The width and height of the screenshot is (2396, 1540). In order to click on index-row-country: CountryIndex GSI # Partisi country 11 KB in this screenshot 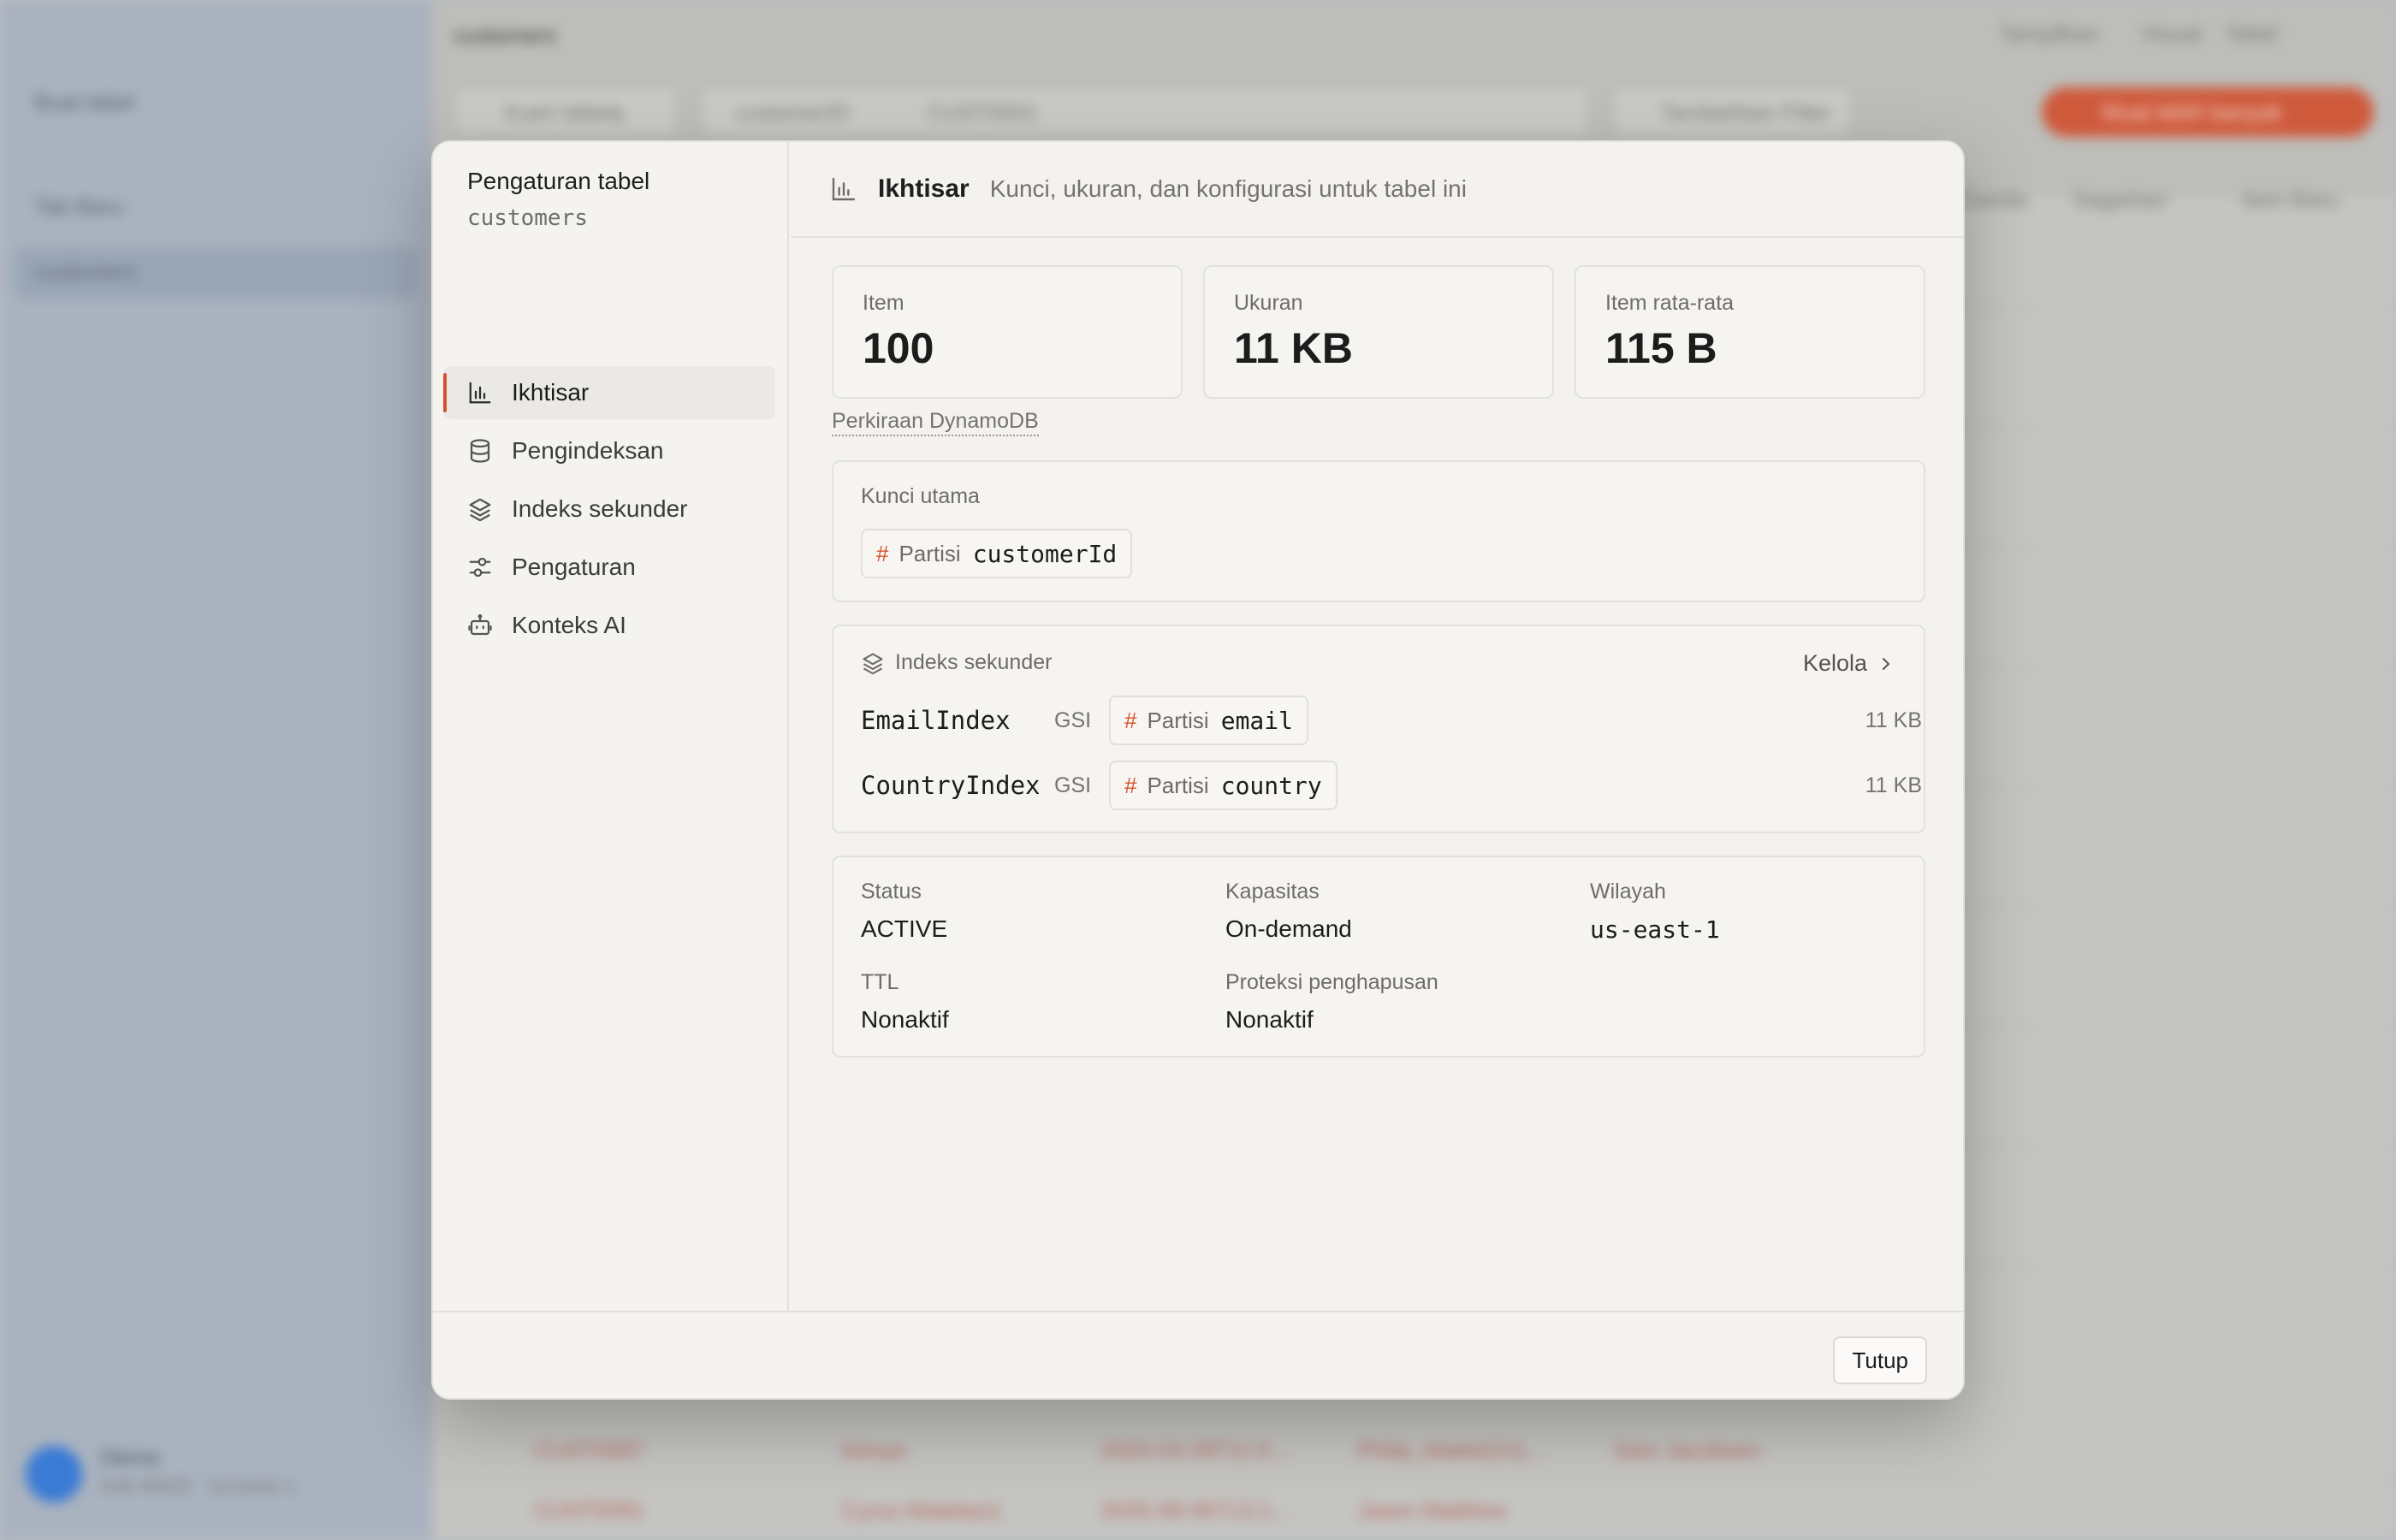, I will do `click(1391, 785)`.